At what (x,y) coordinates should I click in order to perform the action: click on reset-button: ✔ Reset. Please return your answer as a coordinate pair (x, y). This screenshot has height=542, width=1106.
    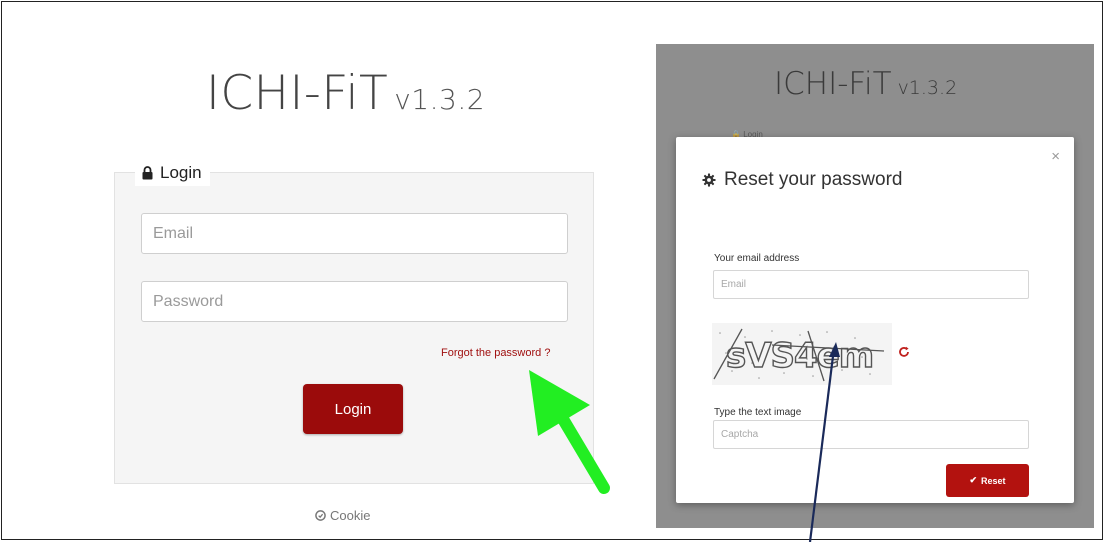
    Looking at the image, I should click on (987, 480).